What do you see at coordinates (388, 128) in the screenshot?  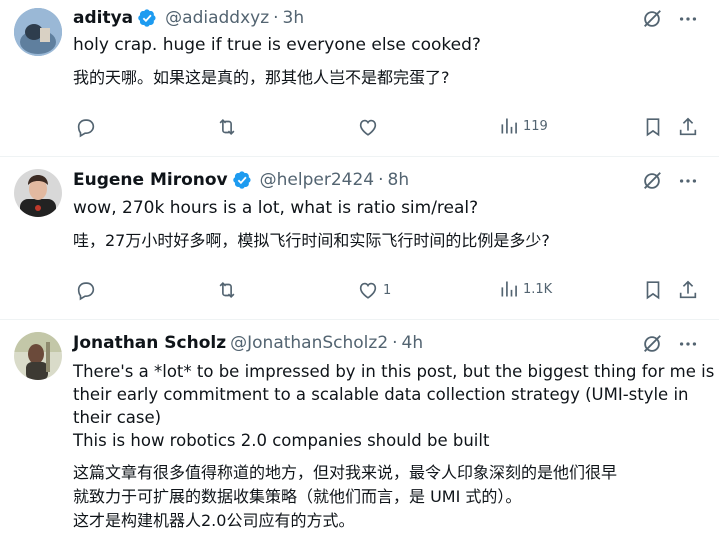 I see `action-bar: 119` at bounding box center [388, 128].